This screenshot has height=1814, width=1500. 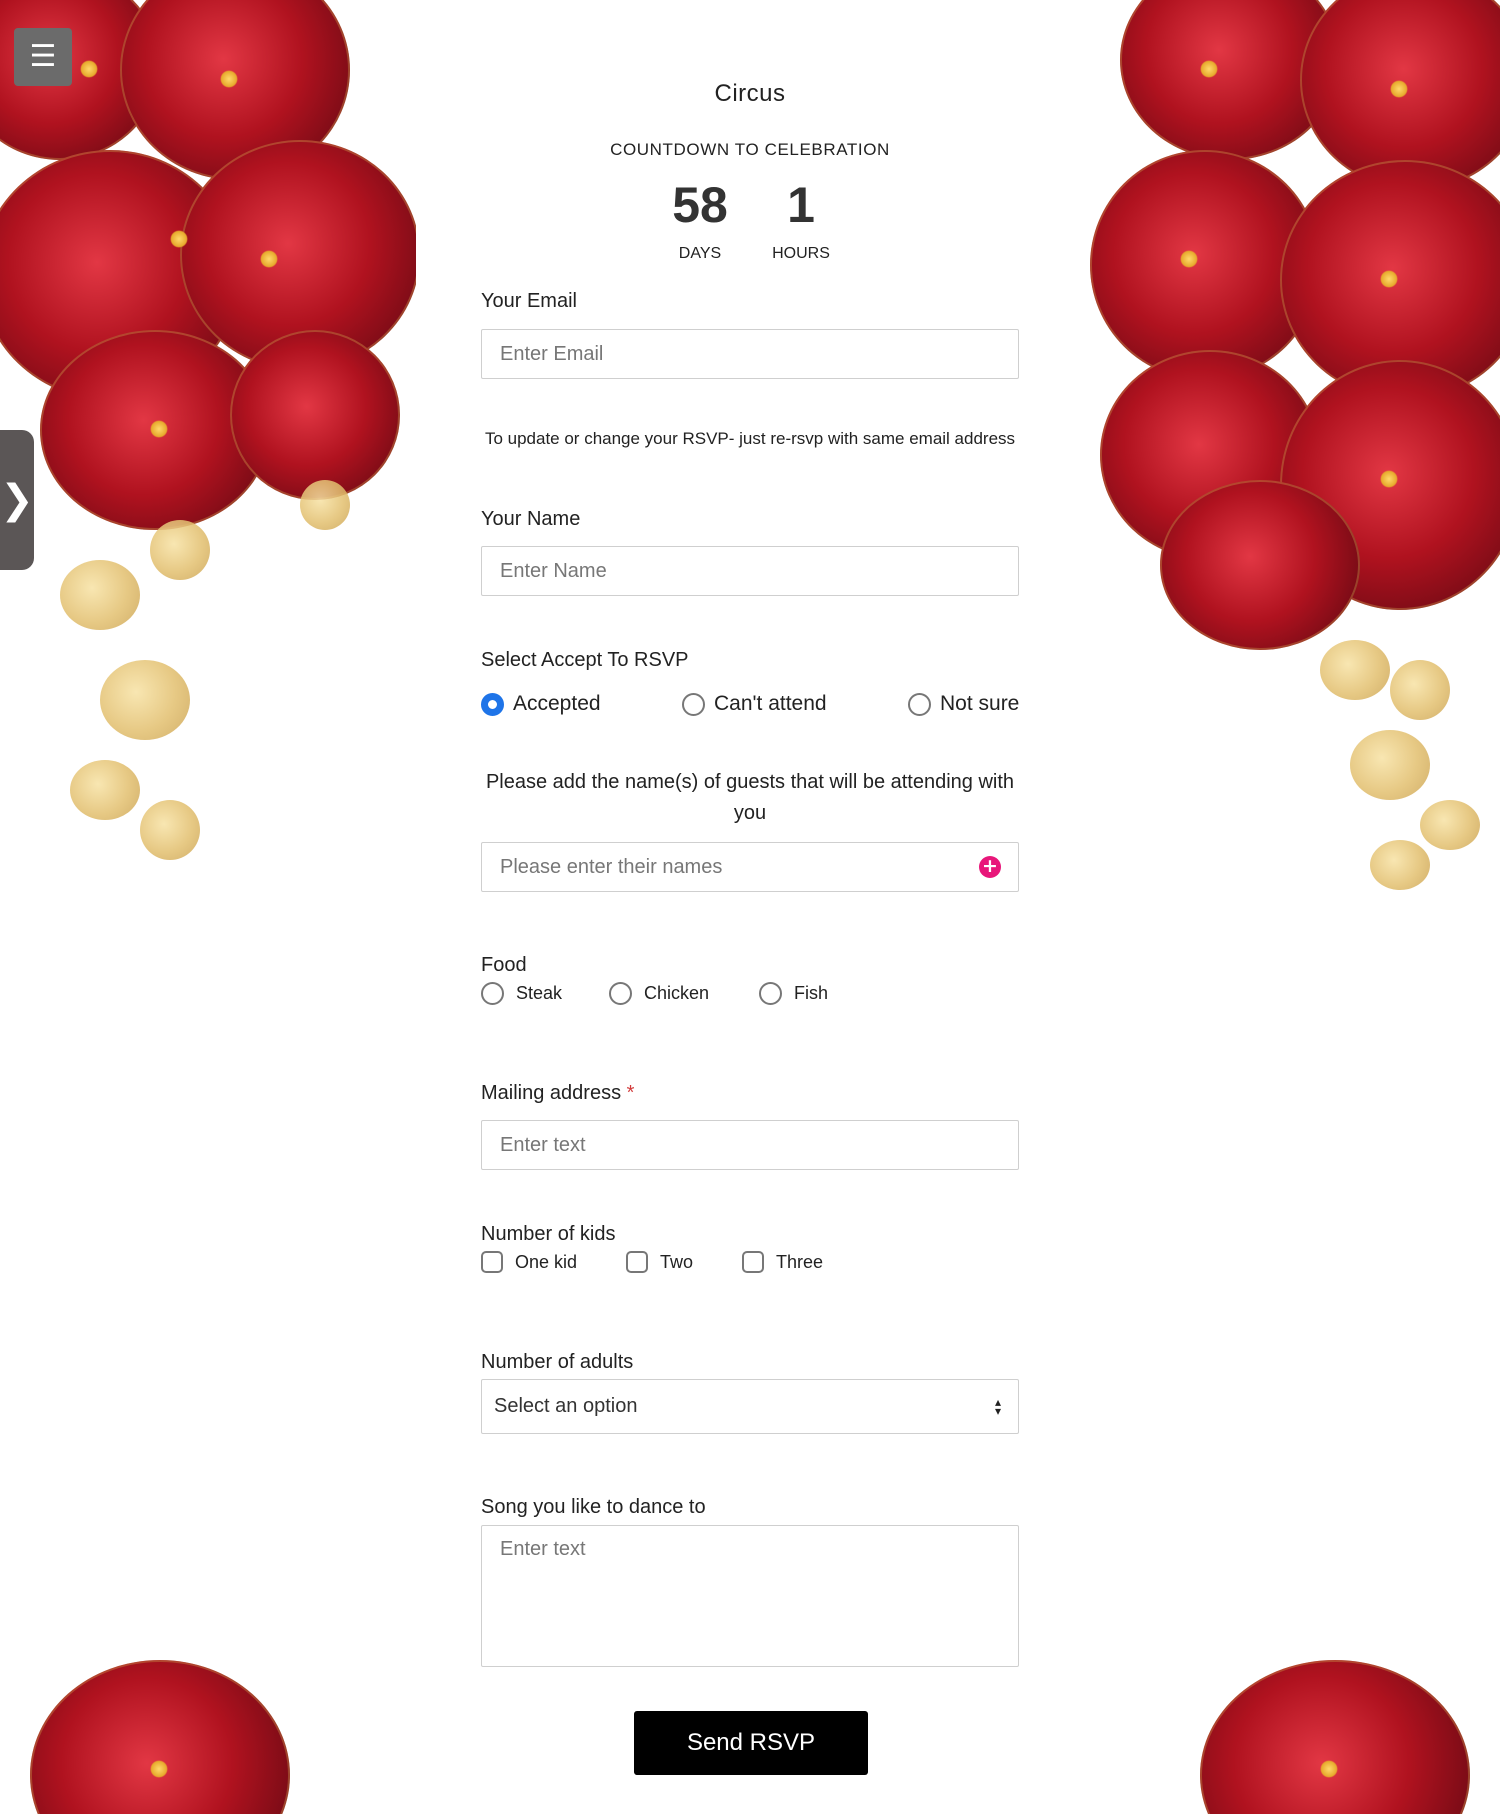 I want to click on rsvp-option-accepted: Accepted, so click(x=541, y=704).